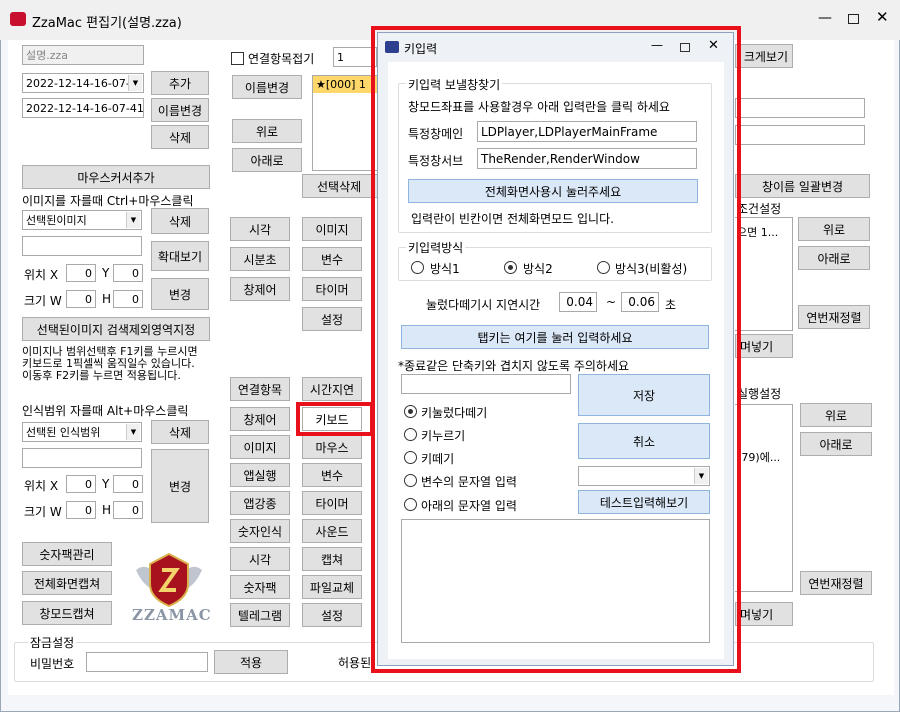 This screenshot has width=900, height=712. I want to click on delete-image-button: 삭제, so click(180, 221).